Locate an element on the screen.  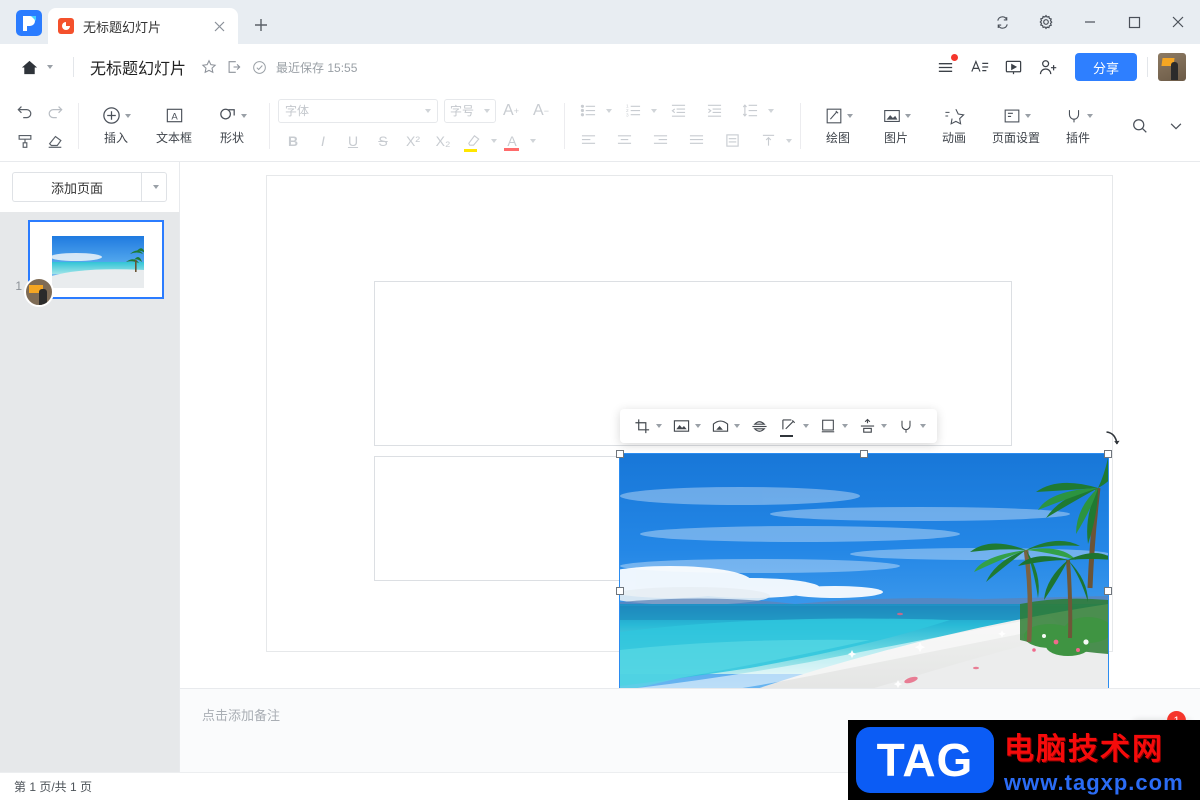
distribute-icon is located at coordinates (732, 141).